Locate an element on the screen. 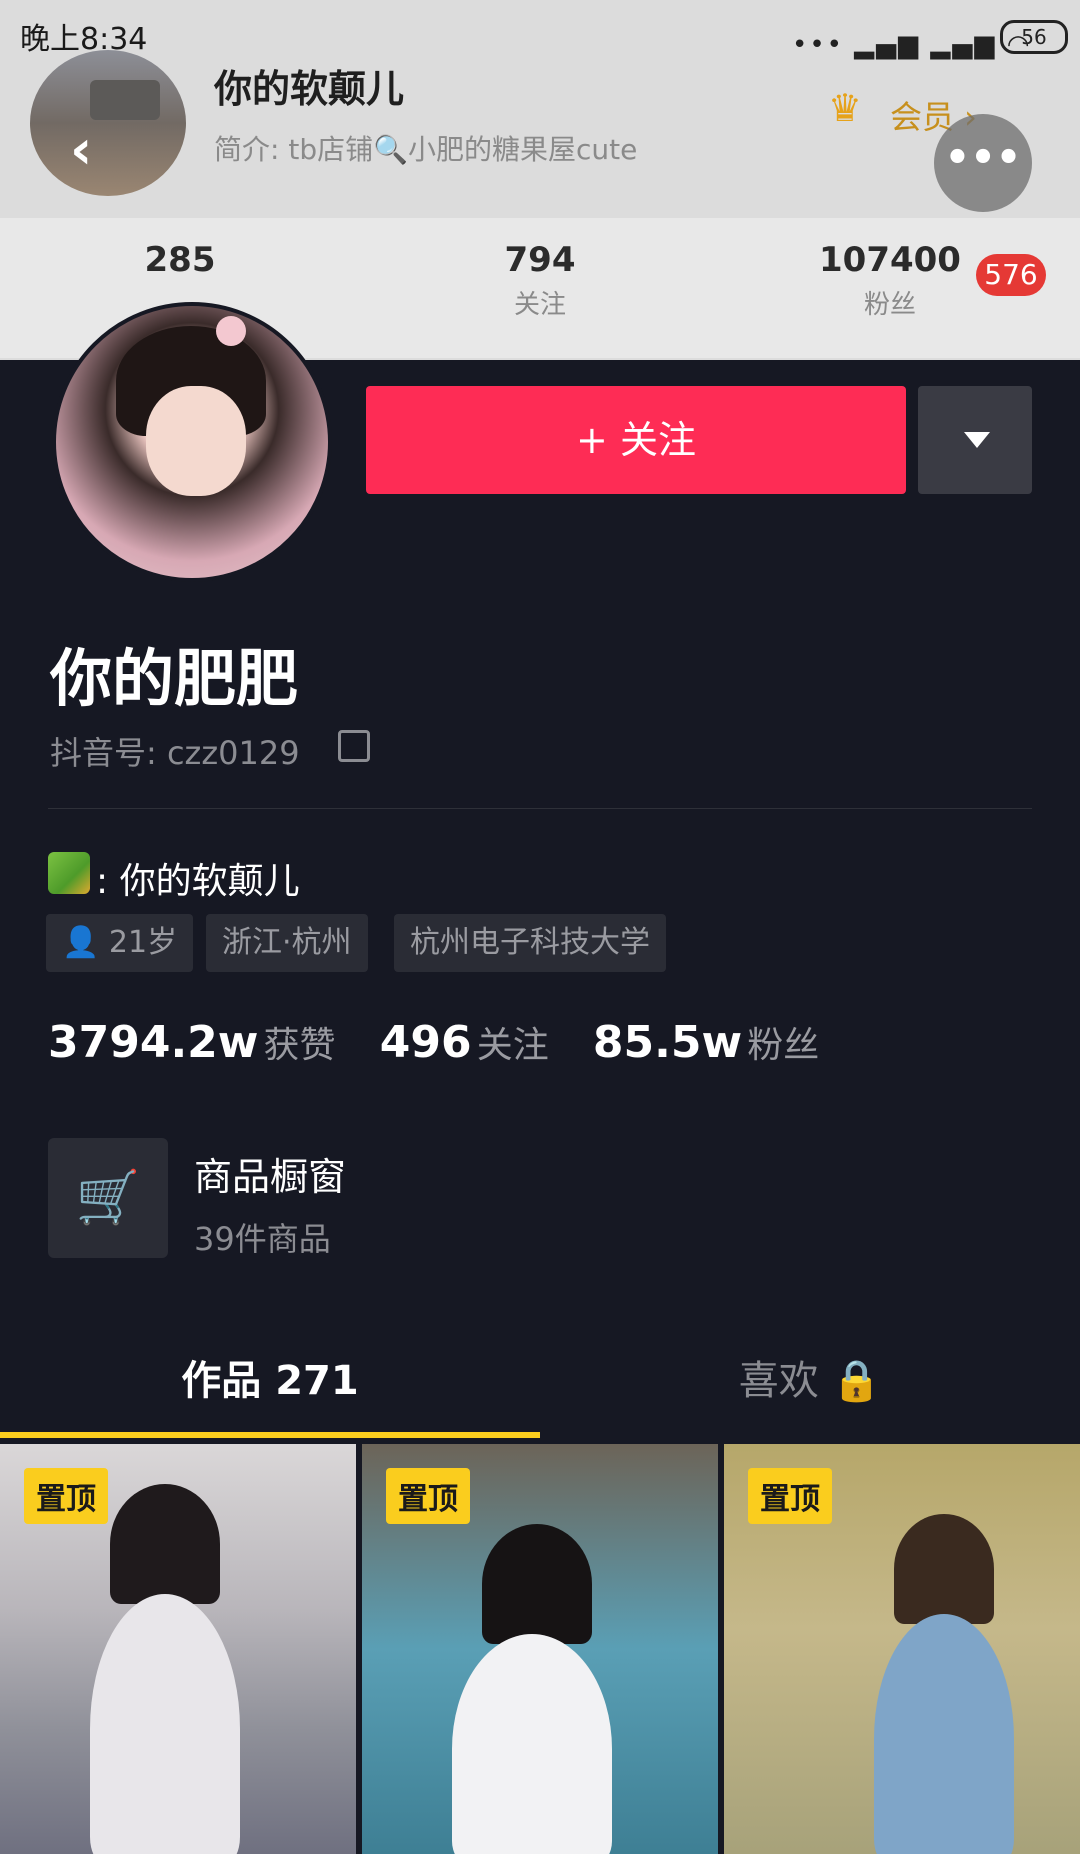 This screenshot has width=1080, height=1854. stat-following-label: 关注 is located at coordinates (539, 305).